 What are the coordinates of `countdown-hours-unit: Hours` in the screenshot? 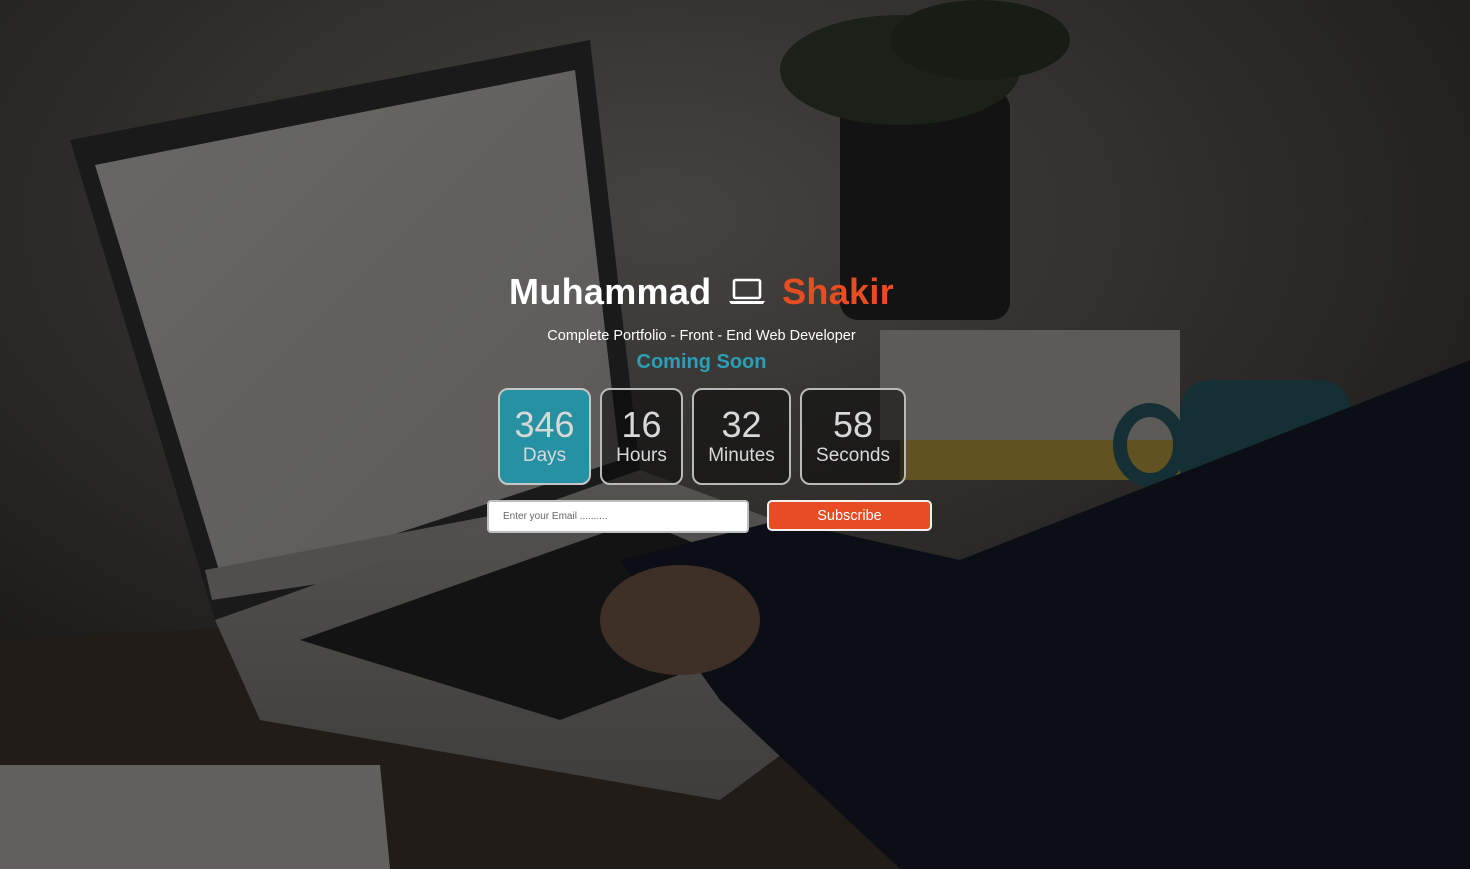 It's located at (641, 455).